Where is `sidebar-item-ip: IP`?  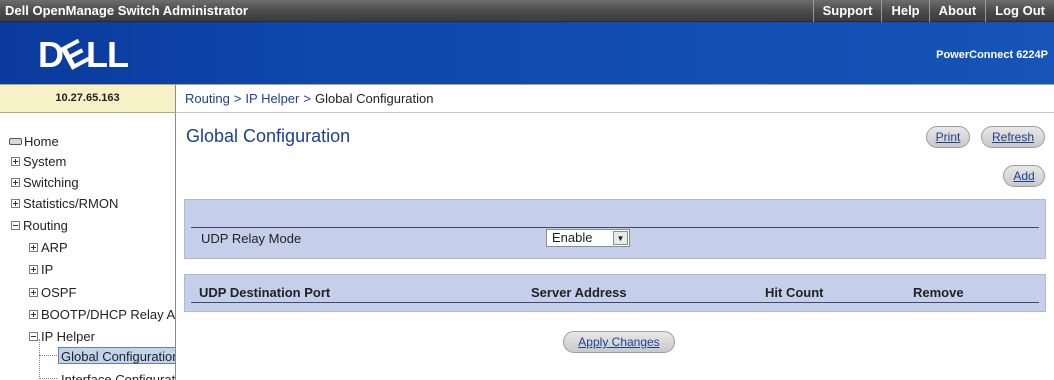
sidebar-item-ip: IP is located at coordinates (41, 269).